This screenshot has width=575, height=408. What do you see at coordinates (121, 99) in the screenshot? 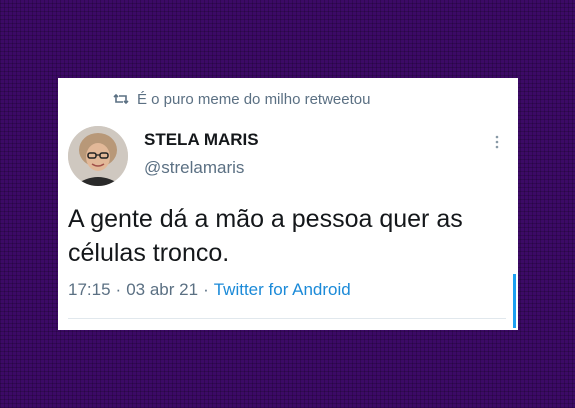
I see `retweet-icon` at bounding box center [121, 99].